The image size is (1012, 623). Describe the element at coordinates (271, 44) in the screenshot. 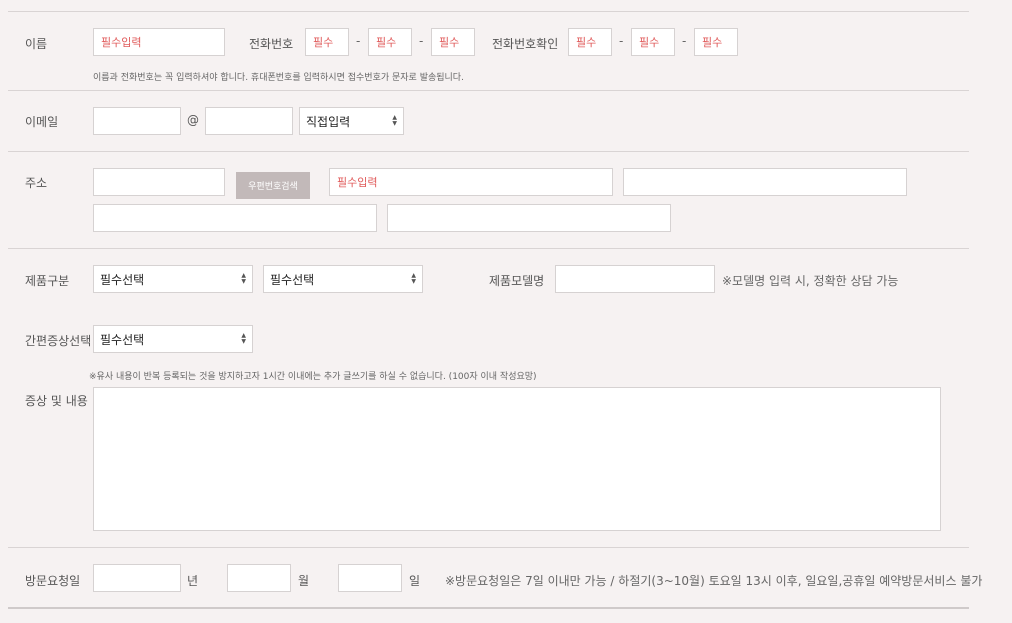

I see `phone-label: 전화번호` at that location.